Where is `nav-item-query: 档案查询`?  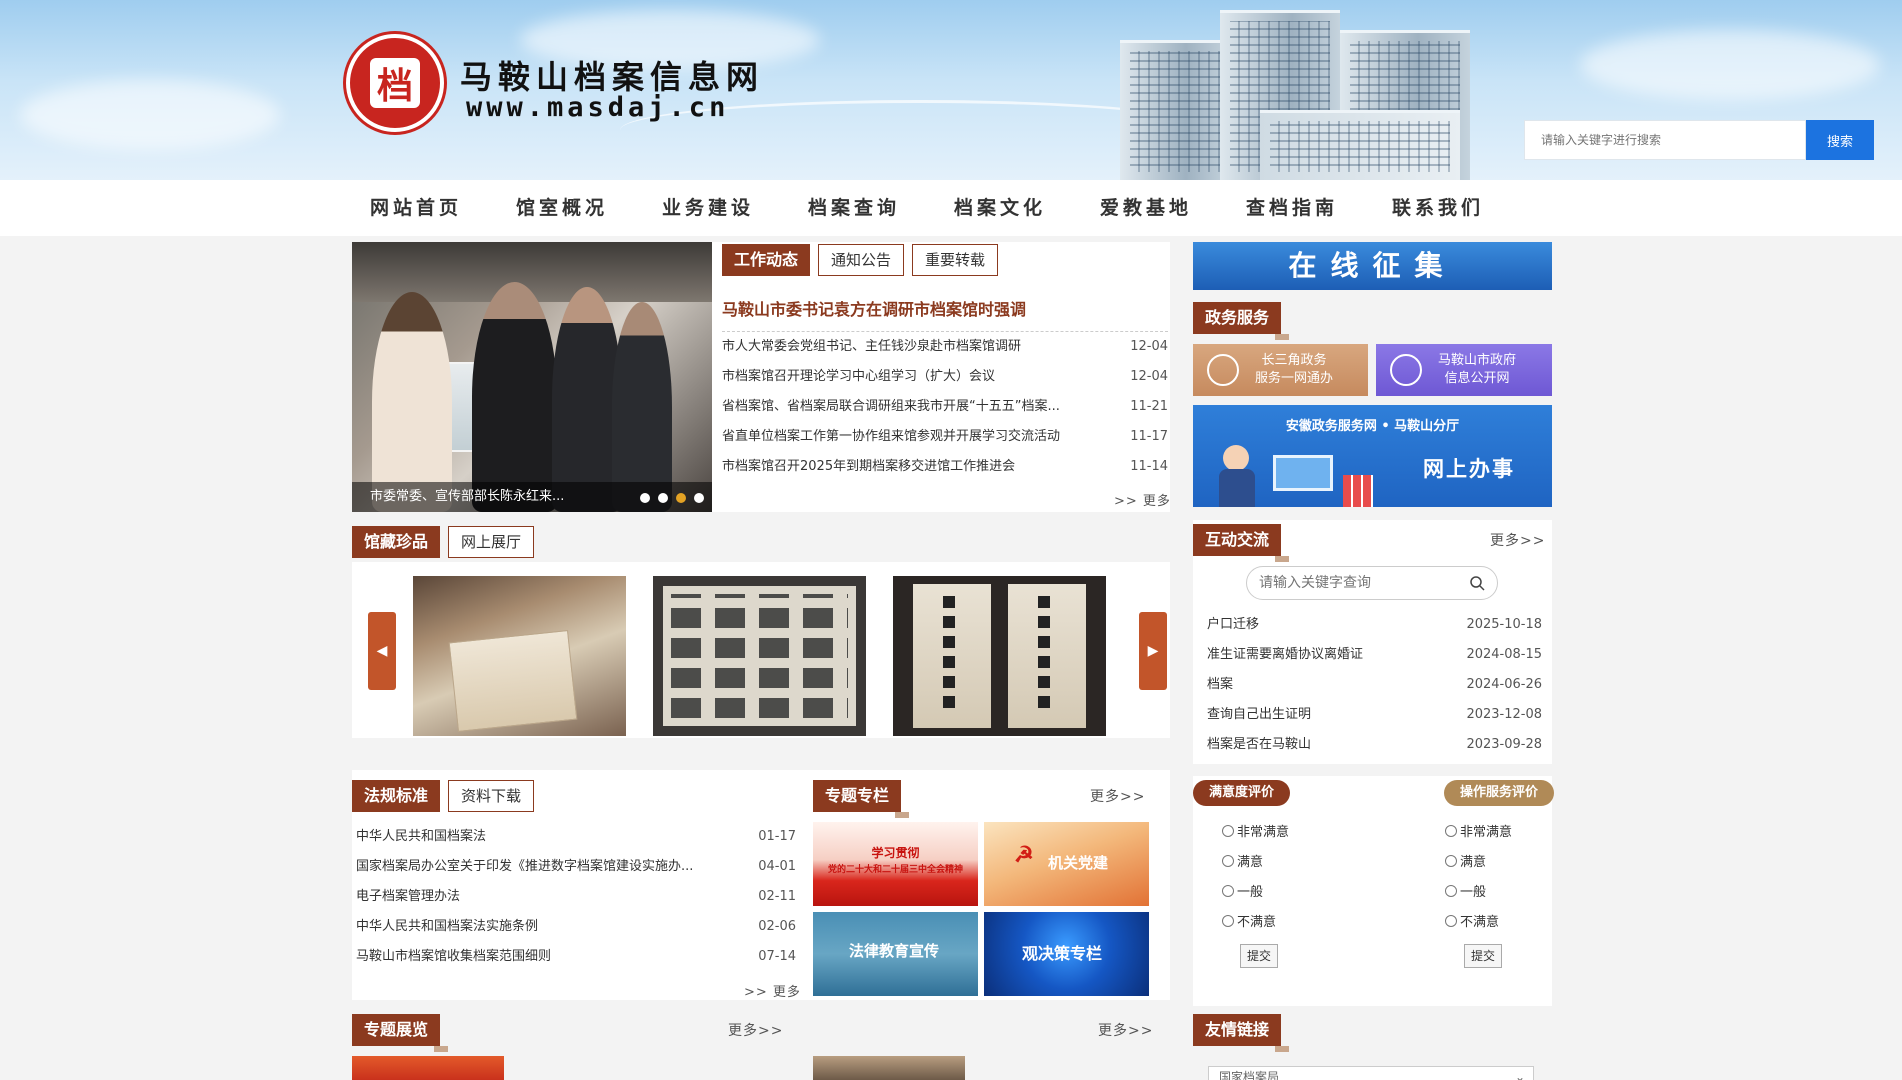
nav-item-query: 档案查询 is located at coordinates (863, 208).